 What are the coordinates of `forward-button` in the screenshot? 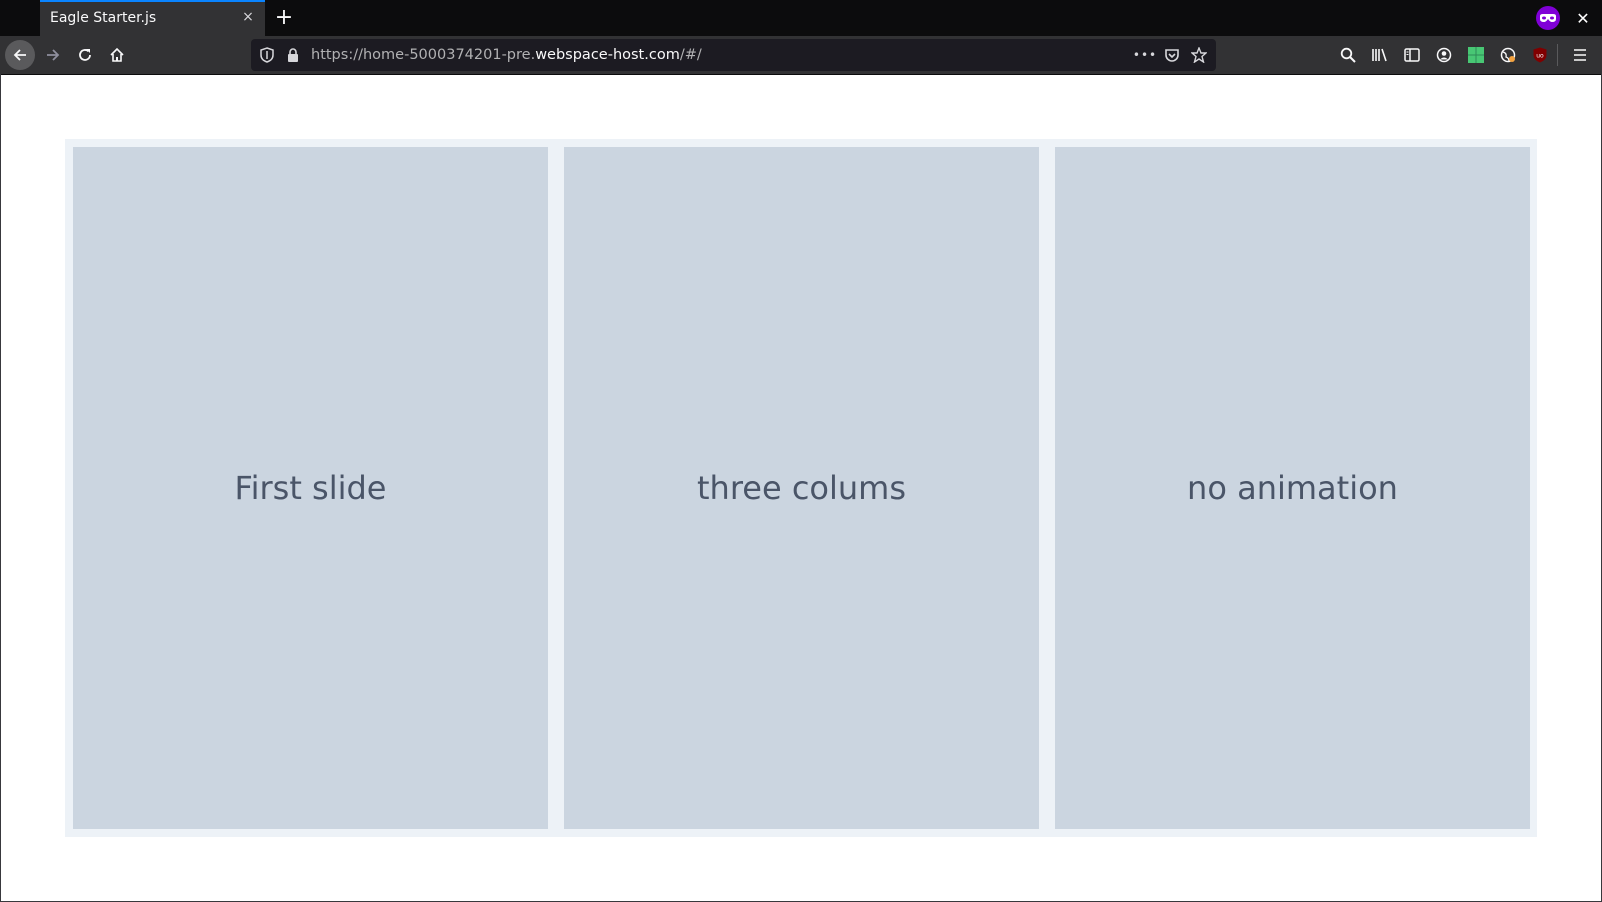 It's located at (53, 55).